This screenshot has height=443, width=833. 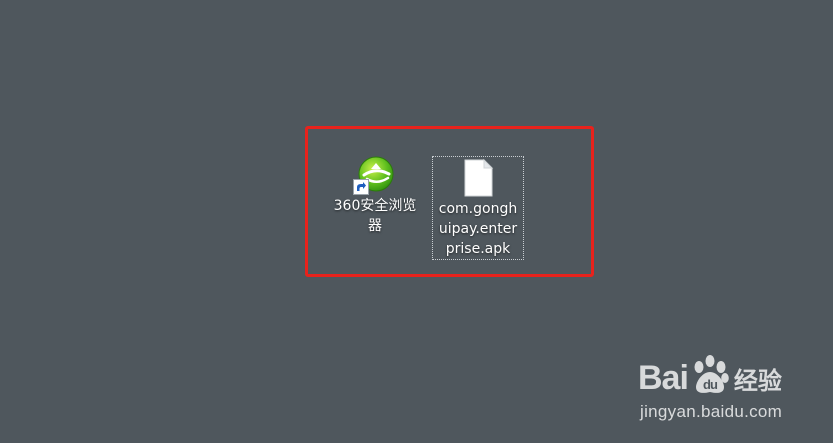 What do you see at coordinates (478, 229) in the screenshot?
I see `desktop-icon-label: com.gonghuipay.enterprise.apk` at bounding box center [478, 229].